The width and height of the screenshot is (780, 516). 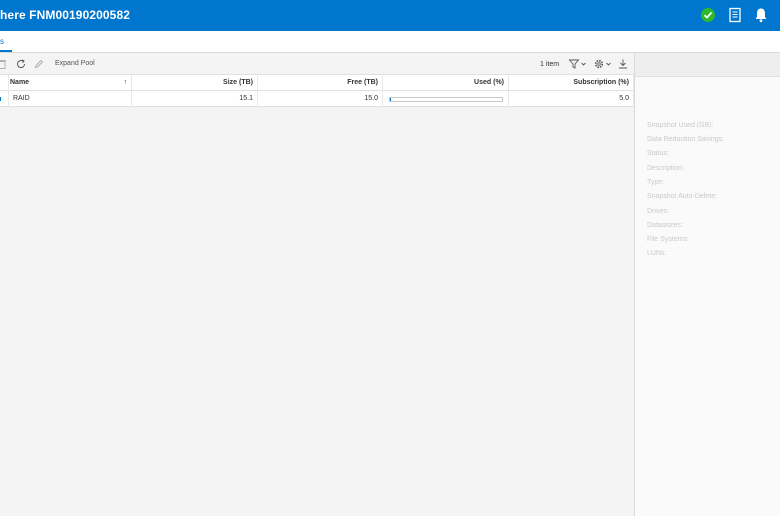 What do you see at coordinates (656, 182) in the screenshot?
I see `prop-type: Type:` at bounding box center [656, 182].